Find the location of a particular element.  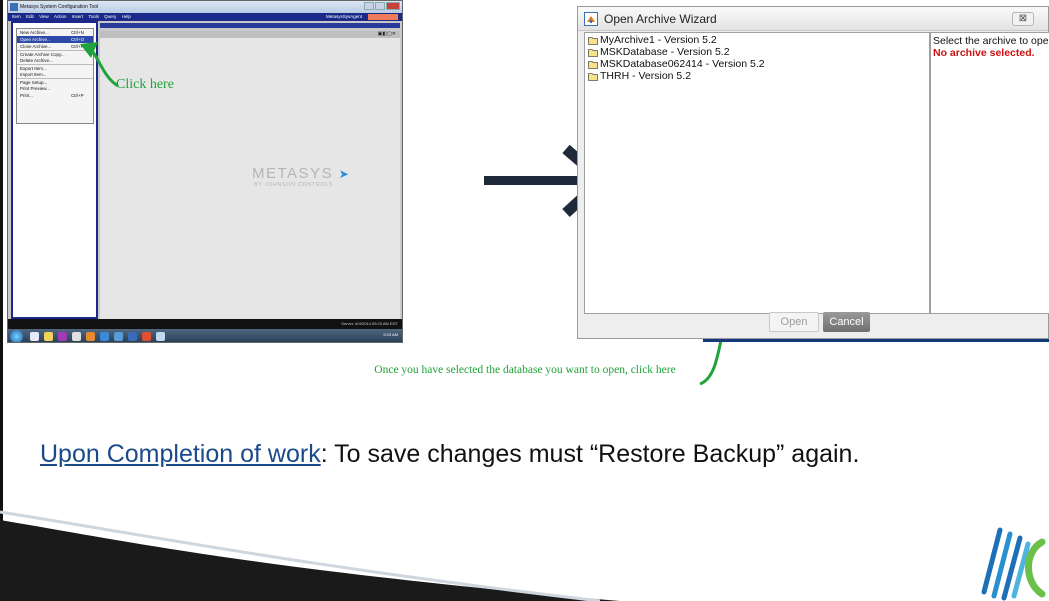

archive-list-item: THRH - Version 5.2 is located at coordinates (757, 76).